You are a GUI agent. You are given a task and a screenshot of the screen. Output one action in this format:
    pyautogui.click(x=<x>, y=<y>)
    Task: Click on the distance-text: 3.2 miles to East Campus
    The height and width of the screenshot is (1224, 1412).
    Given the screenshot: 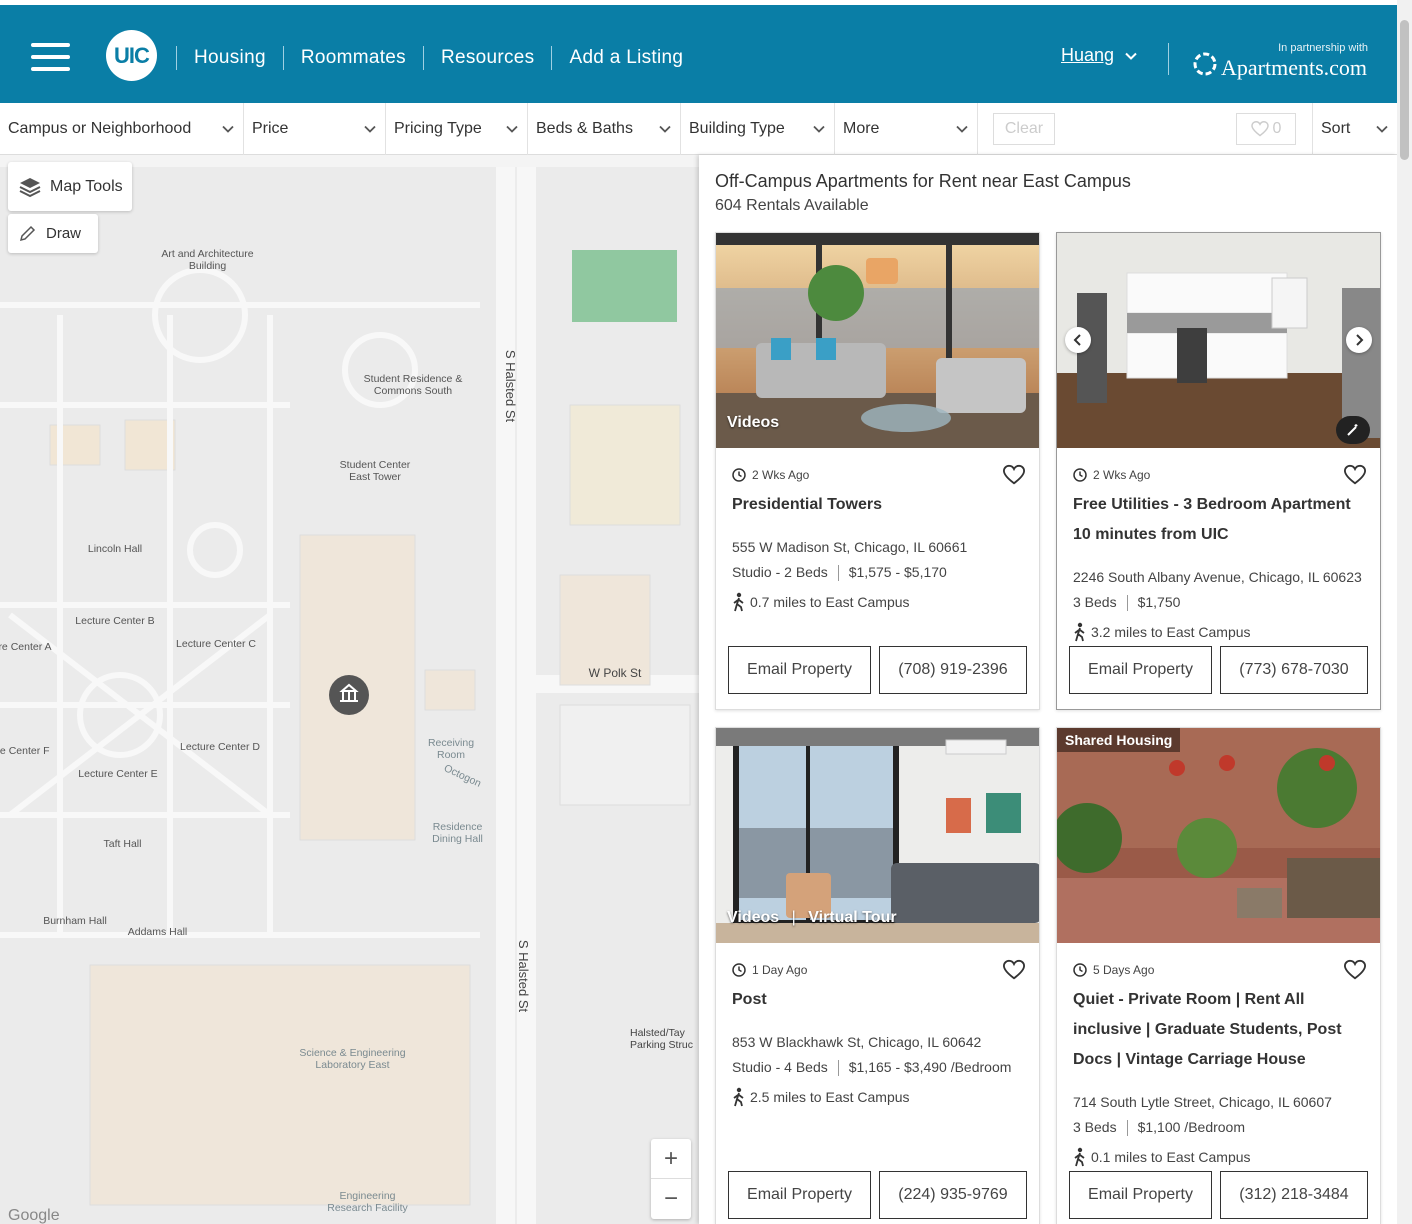 What is the action you would take?
    pyautogui.click(x=1171, y=632)
    